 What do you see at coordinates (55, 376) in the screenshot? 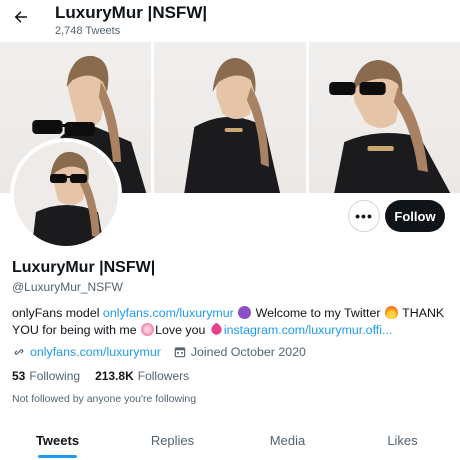
I see `following-label: Following` at bounding box center [55, 376].